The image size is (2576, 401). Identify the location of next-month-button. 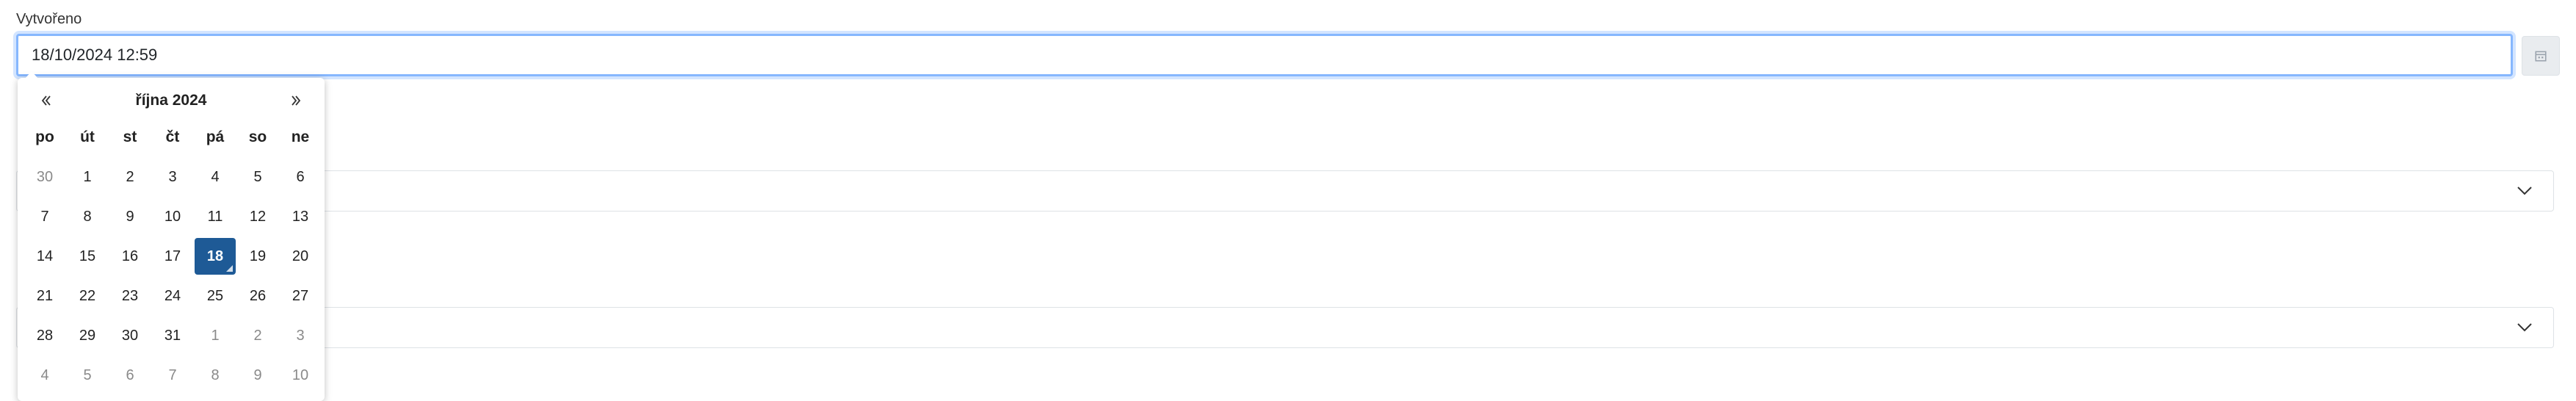
(295, 101).